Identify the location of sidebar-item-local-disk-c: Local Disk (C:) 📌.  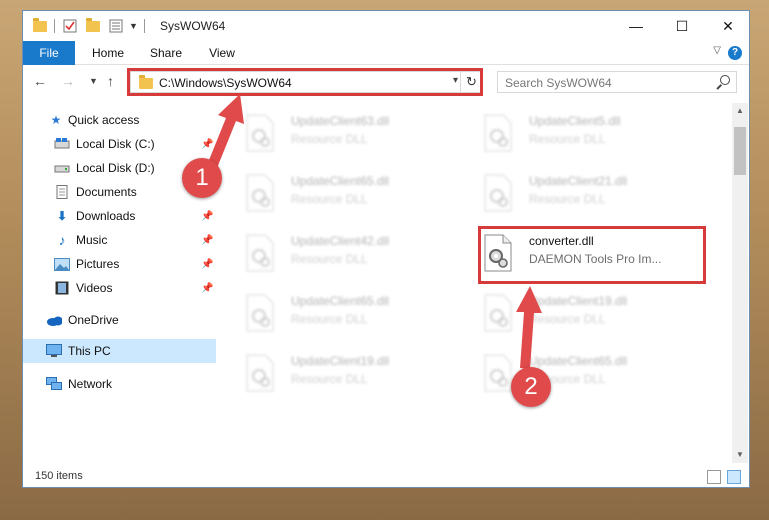
(119, 144).